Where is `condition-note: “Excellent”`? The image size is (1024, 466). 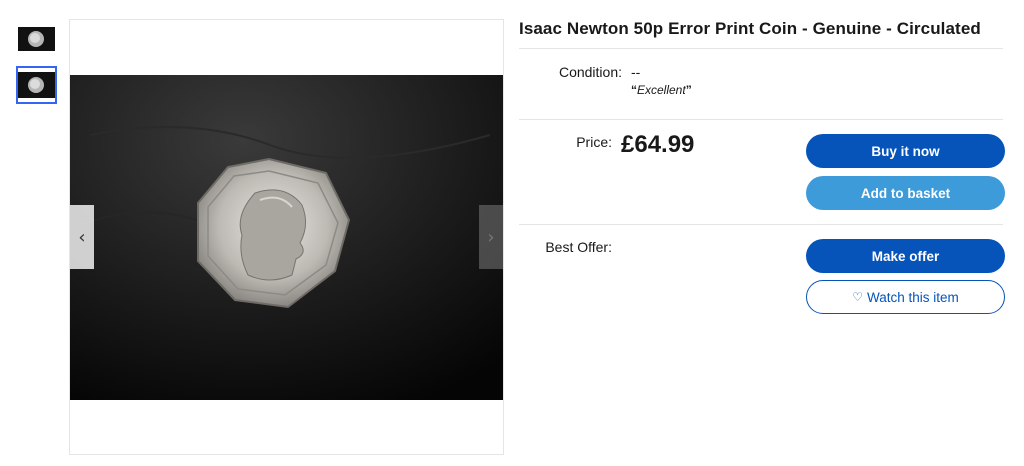
condition-note: “Excellent” is located at coordinates (661, 90).